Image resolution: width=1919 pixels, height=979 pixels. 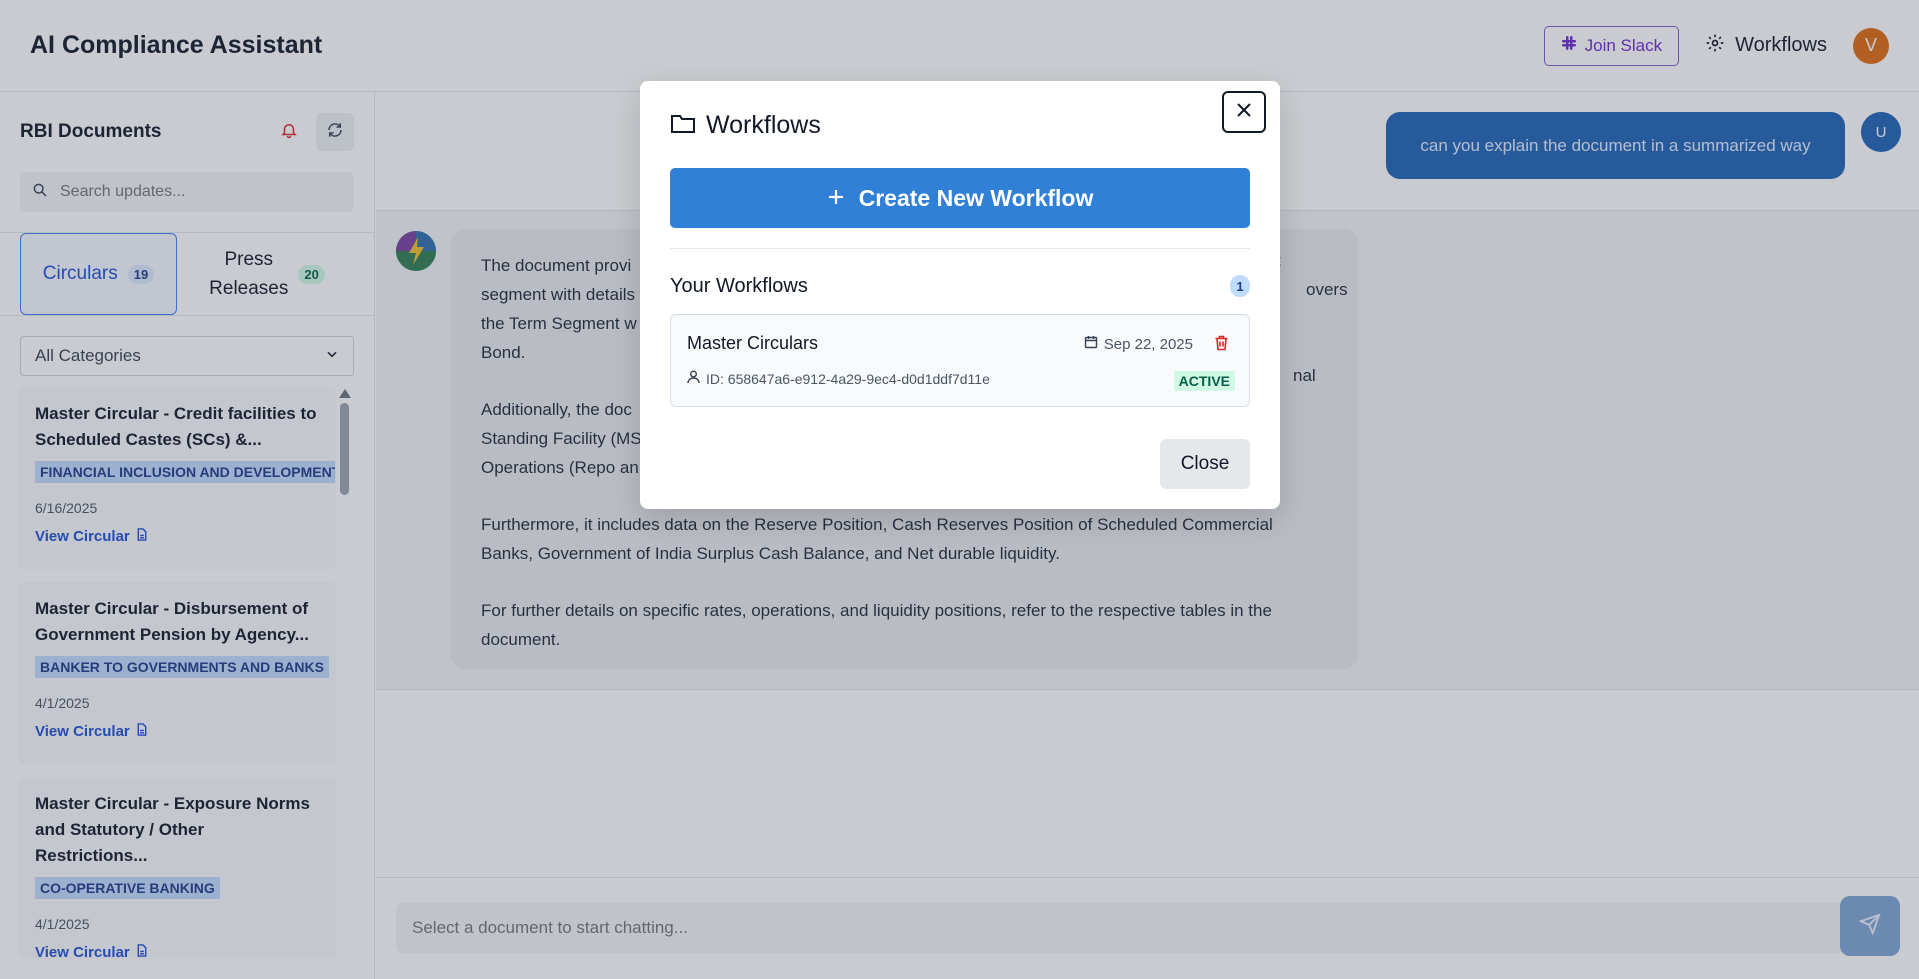 What do you see at coordinates (693, 378) in the screenshot?
I see `user-icon` at bounding box center [693, 378].